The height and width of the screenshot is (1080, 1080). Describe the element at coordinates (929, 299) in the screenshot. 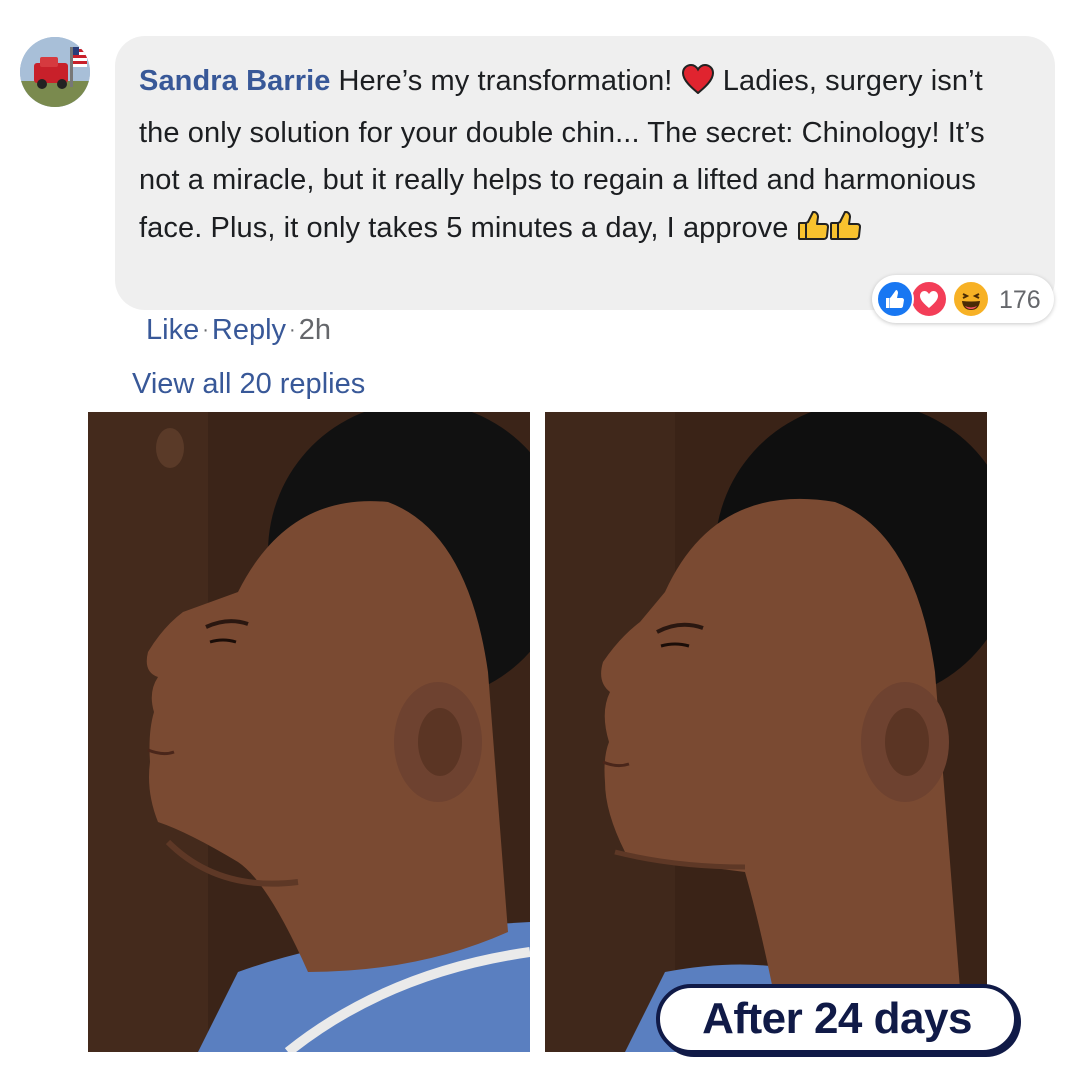

I see `love-reaction-icon` at that location.